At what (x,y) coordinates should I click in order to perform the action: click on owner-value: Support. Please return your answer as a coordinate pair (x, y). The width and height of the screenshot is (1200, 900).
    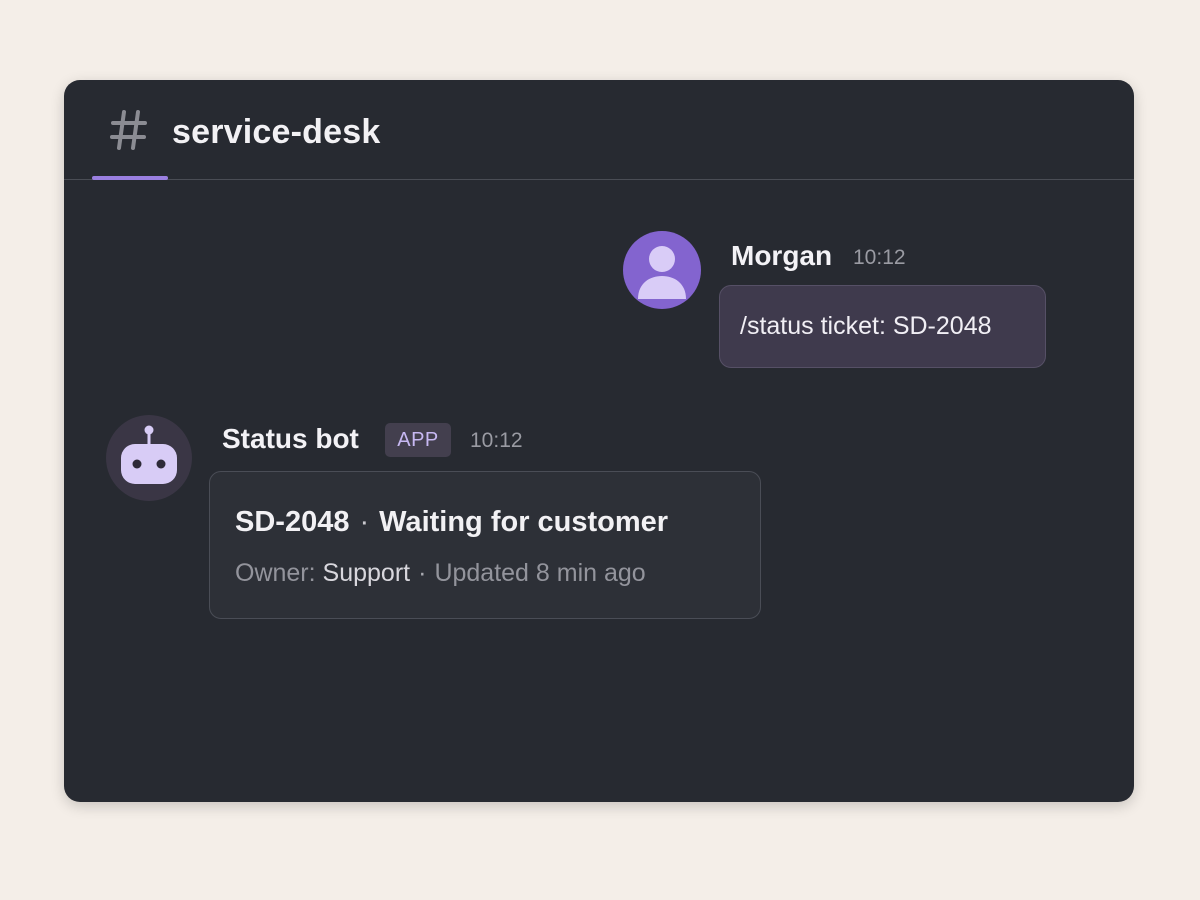
    Looking at the image, I should click on (366, 573).